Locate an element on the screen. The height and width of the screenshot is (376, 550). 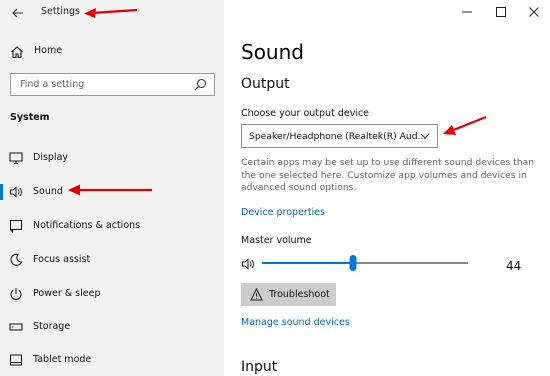
back-button is located at coordinates (18, 13).